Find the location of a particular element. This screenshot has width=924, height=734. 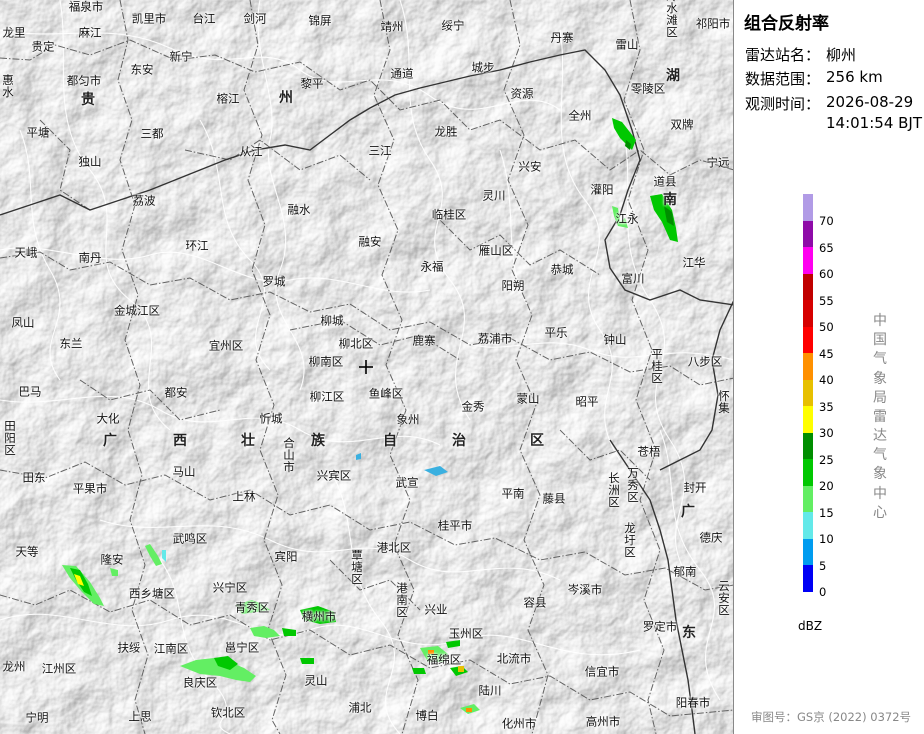

place-label: 南丹 is located at coordinates (90, 257).